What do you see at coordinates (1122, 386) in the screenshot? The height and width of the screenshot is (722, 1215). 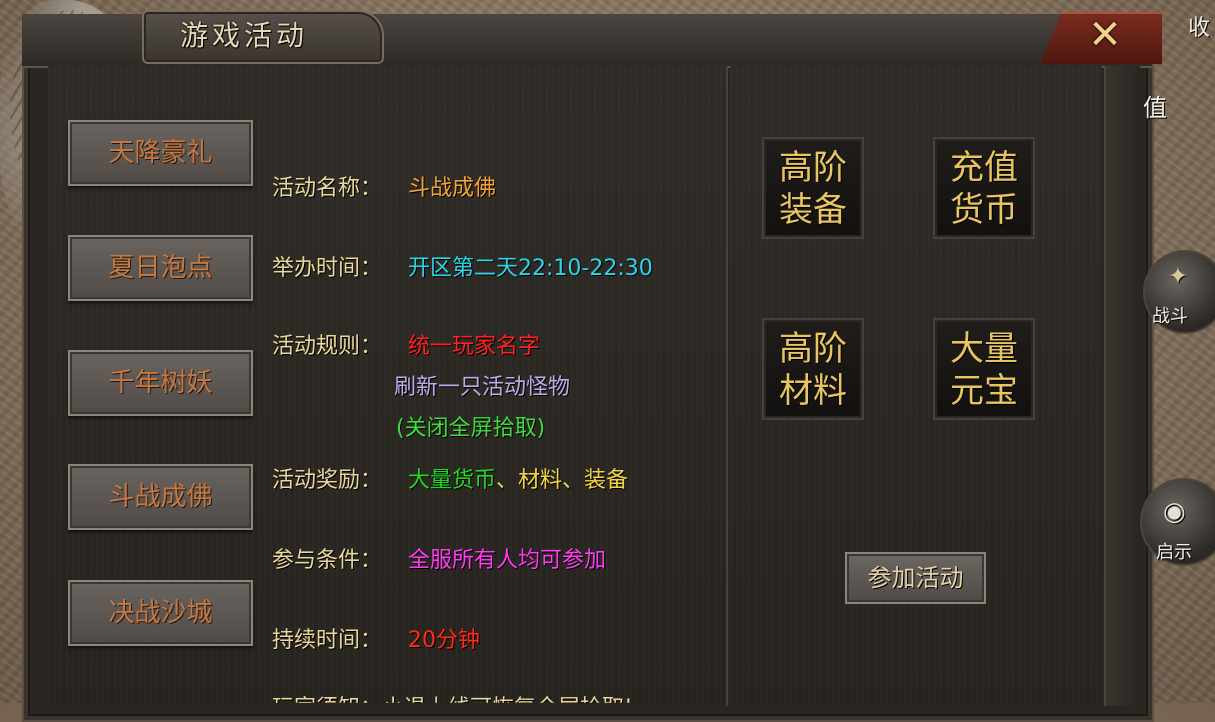 I see `window-right-rail` at bounding box center [1122, 386].